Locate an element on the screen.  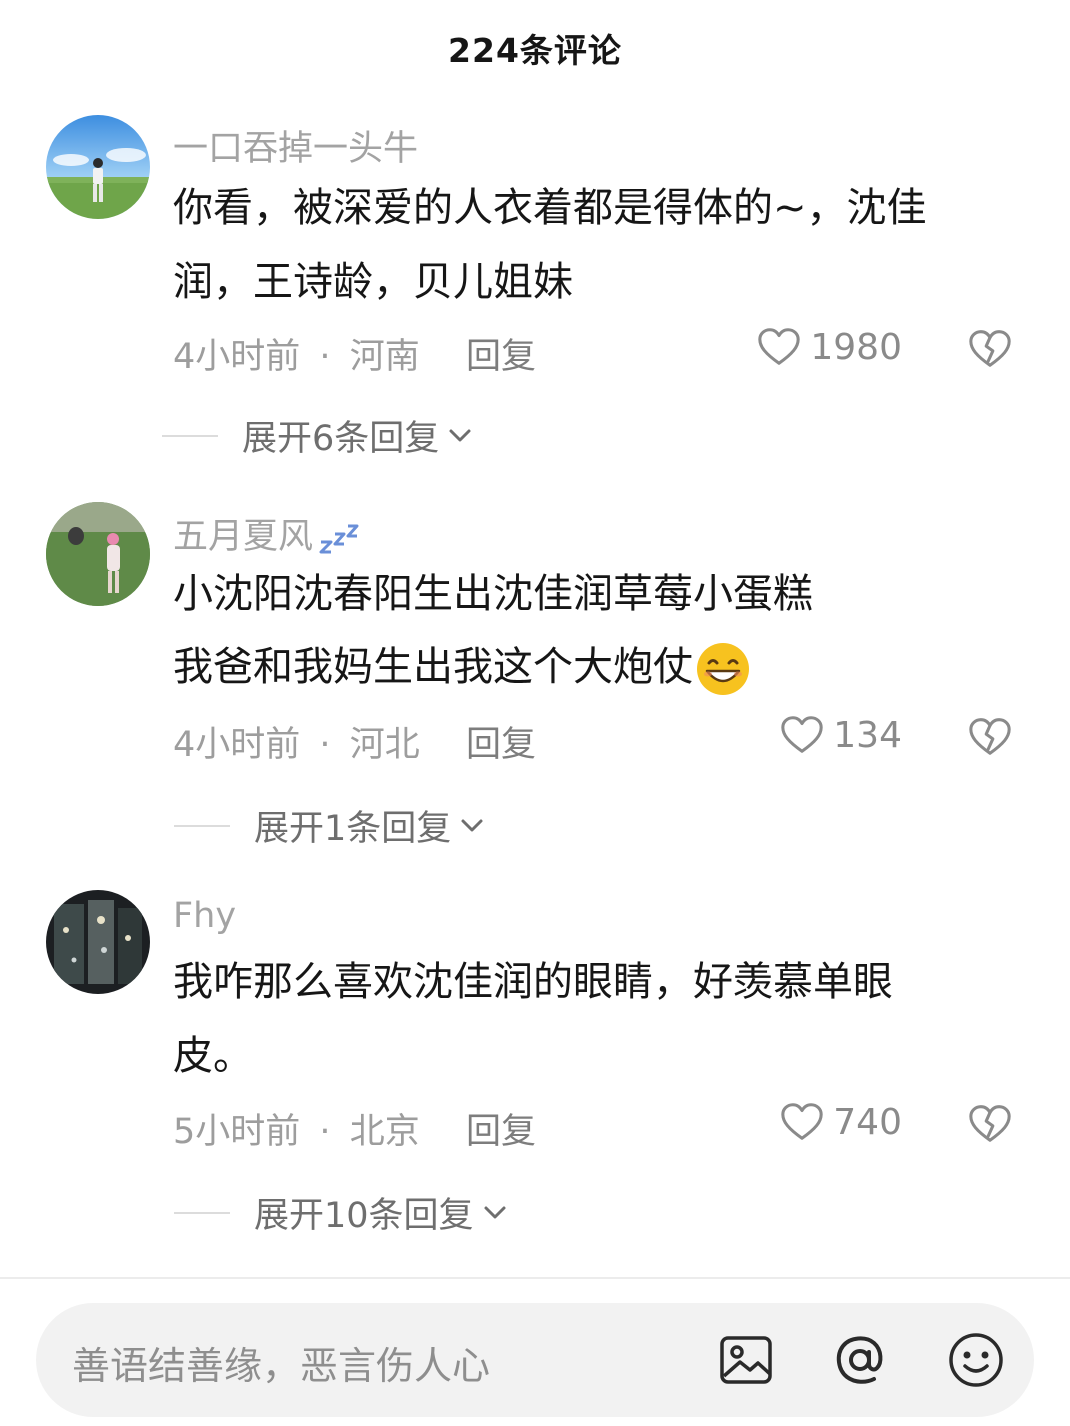
expand-replies-label: 展开10条回复 is located at coordinates (364, 1216).